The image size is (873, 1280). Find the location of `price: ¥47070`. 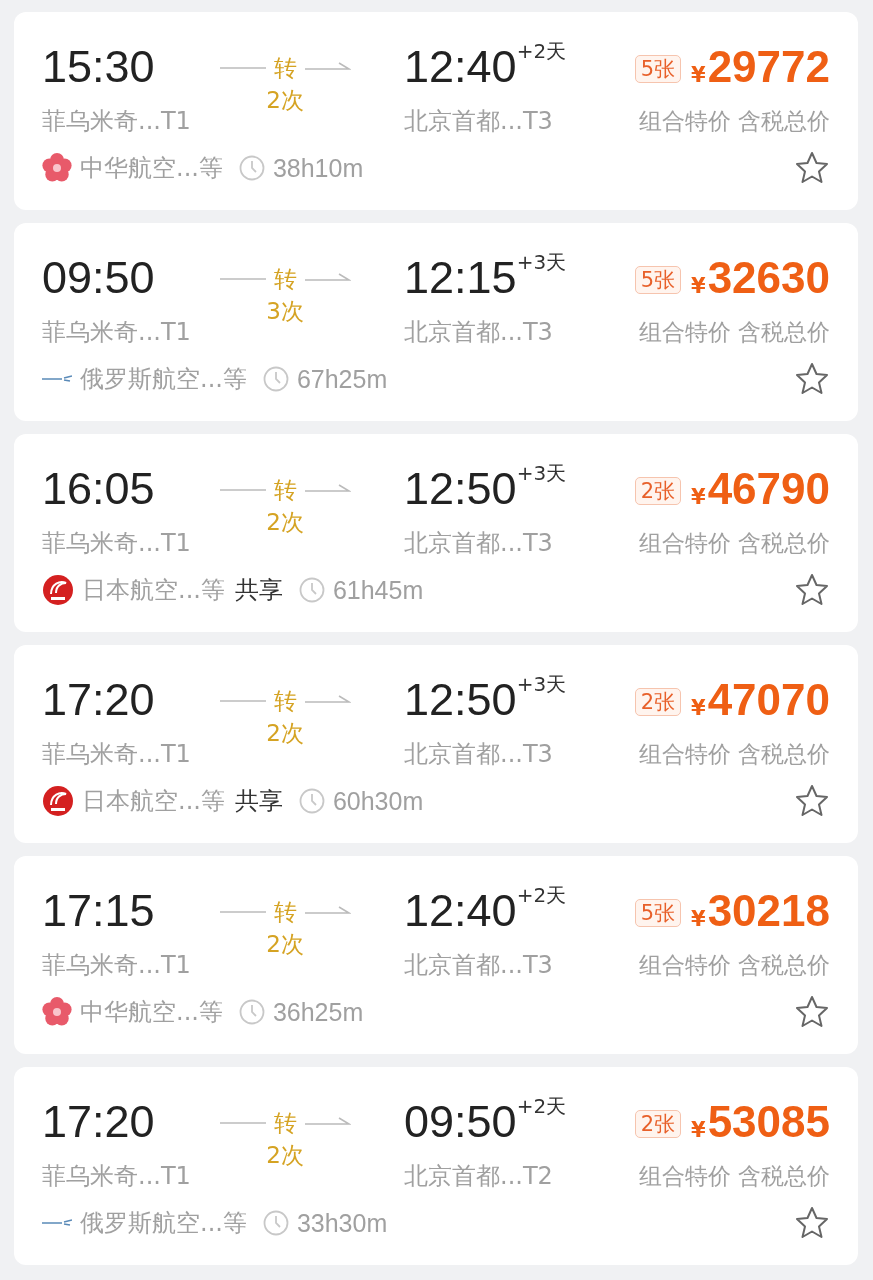

price: ¥47070 is located at coordinates (760, 700).